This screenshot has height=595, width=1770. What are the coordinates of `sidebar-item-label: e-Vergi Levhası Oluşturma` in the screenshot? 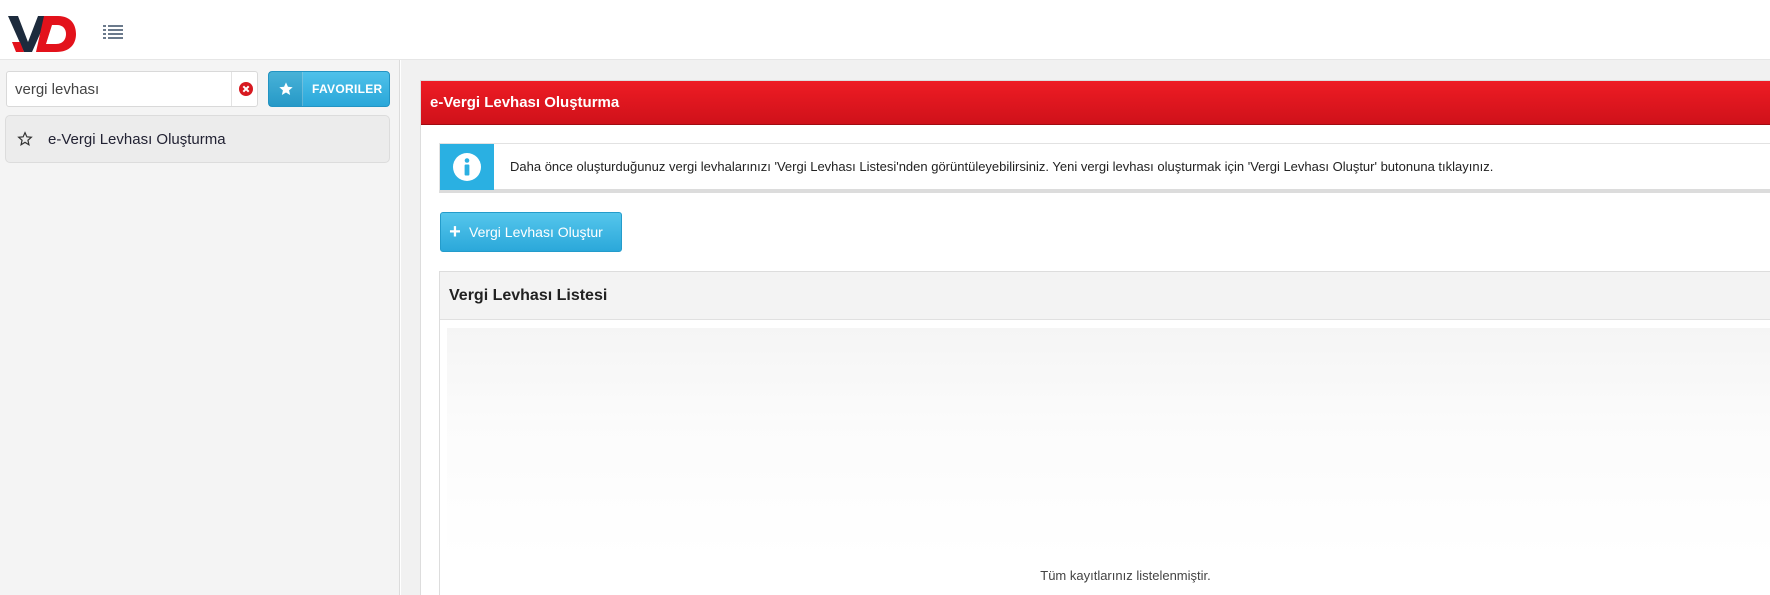 It's located at (137, 139).